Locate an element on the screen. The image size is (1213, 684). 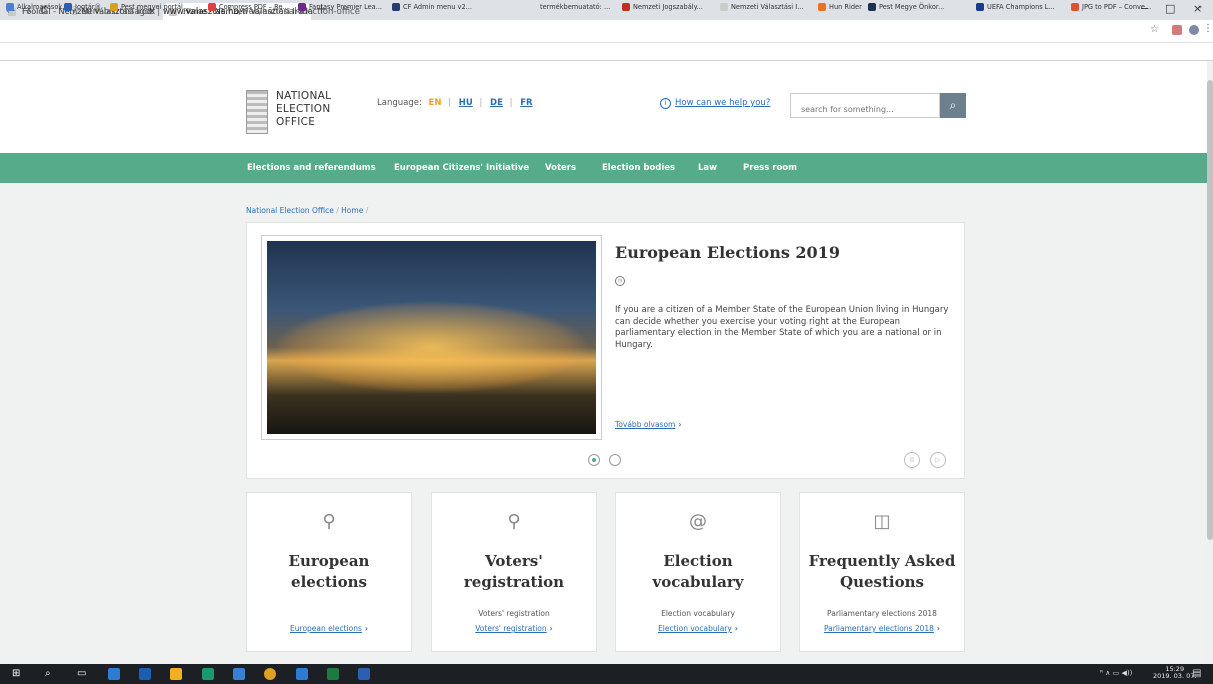
store-icon is located at coordinates (176, 674).